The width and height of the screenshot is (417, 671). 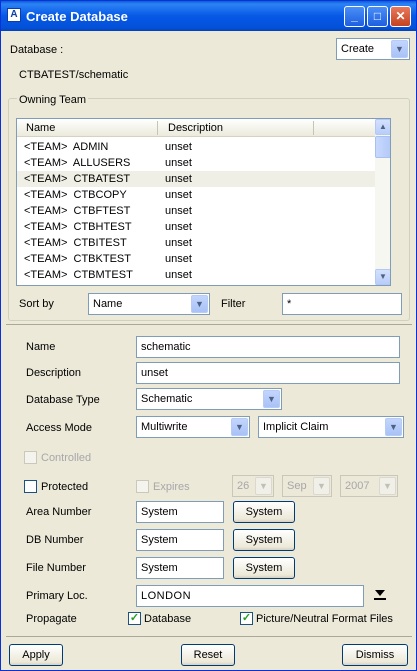 I want to click on team-name-cell: <TEAM> CTBATEST, so click(x=77, y=179).